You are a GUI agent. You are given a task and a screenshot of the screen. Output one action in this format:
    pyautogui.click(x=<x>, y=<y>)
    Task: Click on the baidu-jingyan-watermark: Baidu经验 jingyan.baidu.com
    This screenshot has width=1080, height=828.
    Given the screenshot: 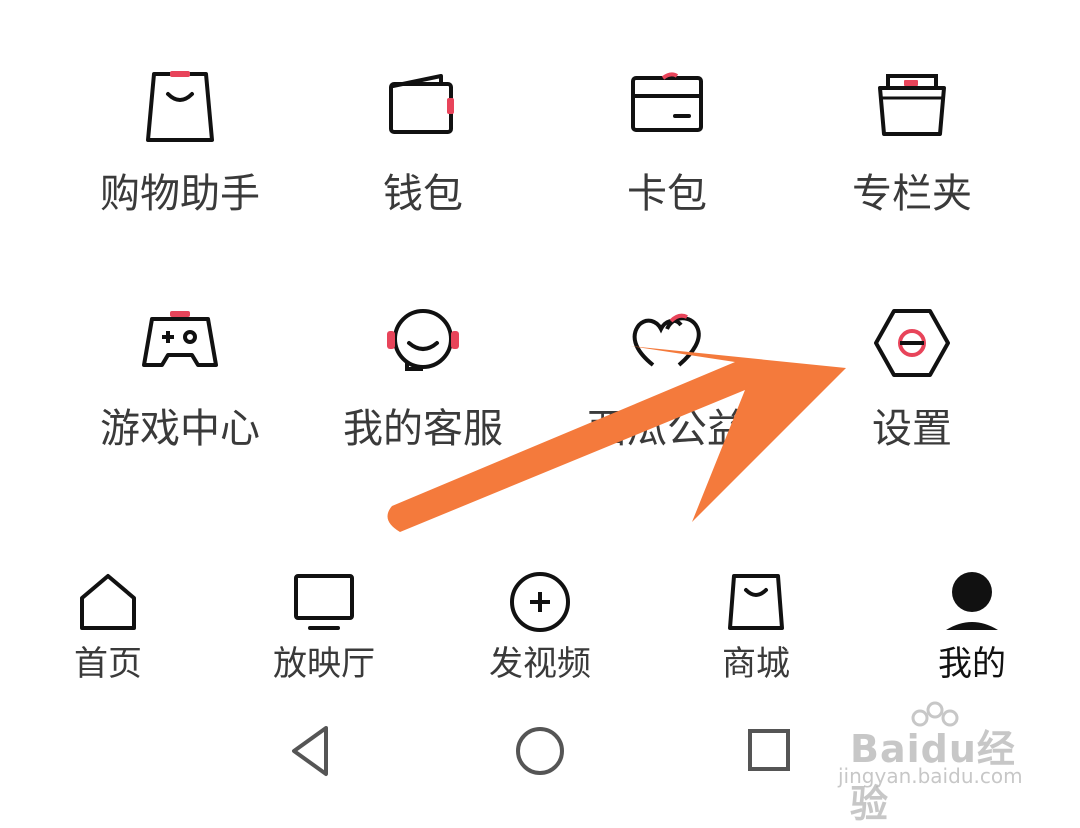 What is the action you would take?
    pyautogui.click(x=921, y=763)
    